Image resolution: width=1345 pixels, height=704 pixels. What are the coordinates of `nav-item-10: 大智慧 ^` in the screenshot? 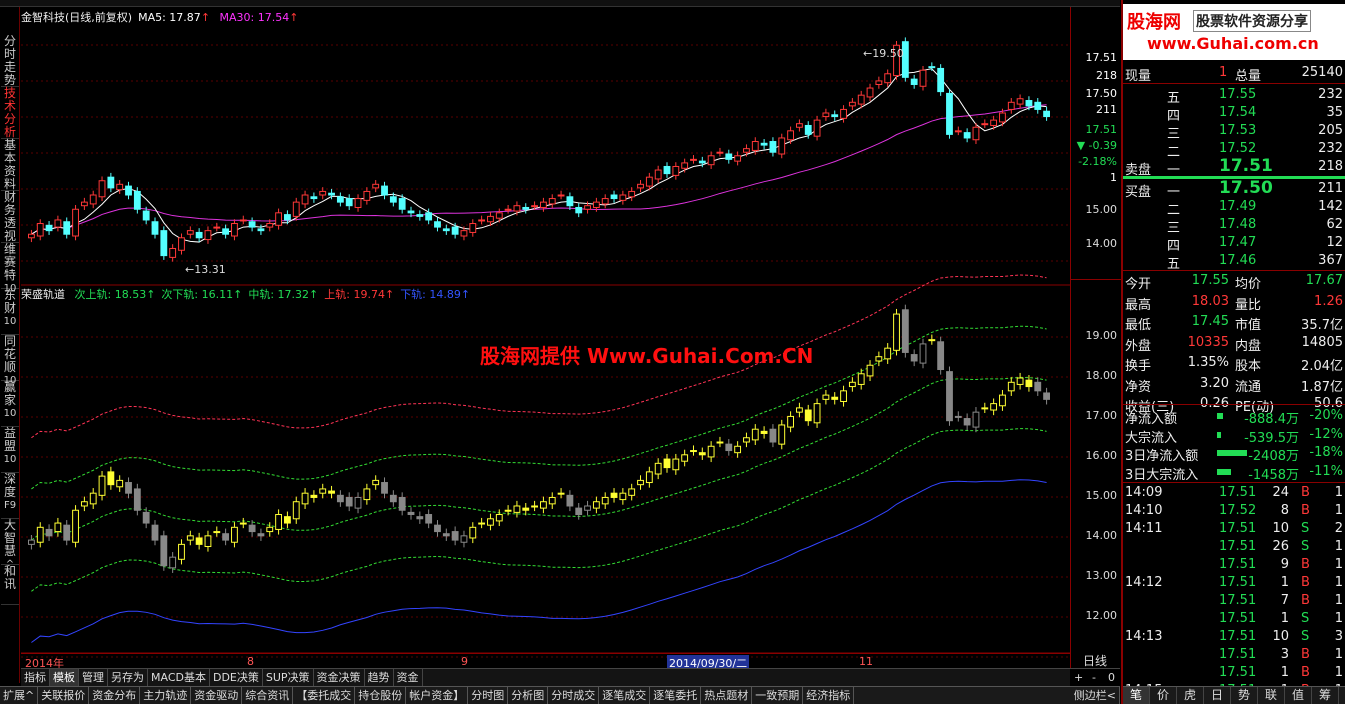 It's located at (10, 544).